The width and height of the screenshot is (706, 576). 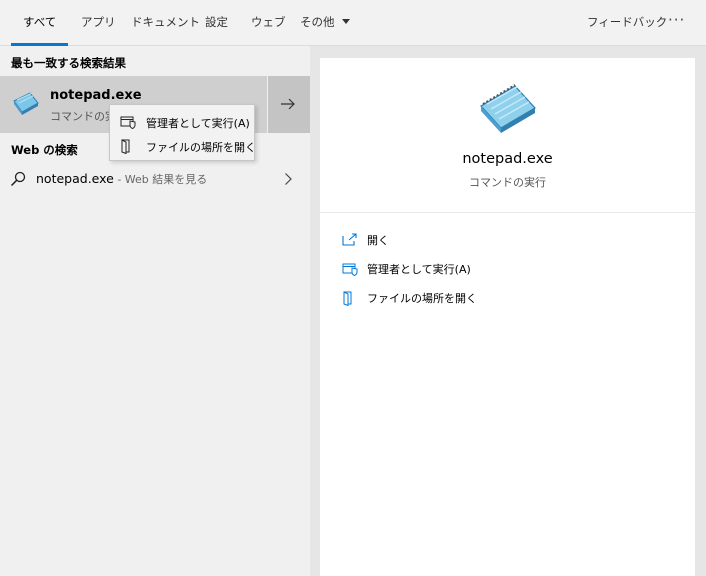 What do you see at coordinates (198, 123) in the screenshot?
I see `context-item-label: 管理者として実行(A)` at bounding box center [198, 123].